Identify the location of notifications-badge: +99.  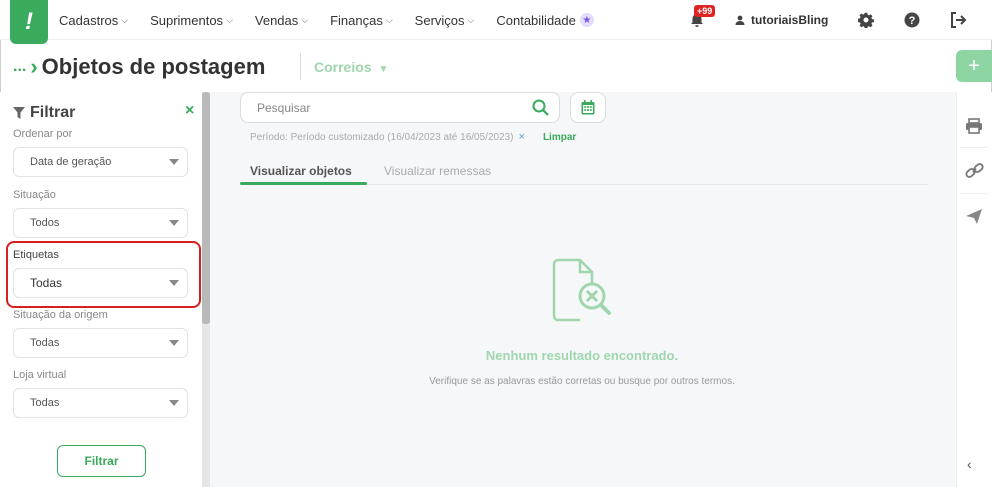
(705, 11).